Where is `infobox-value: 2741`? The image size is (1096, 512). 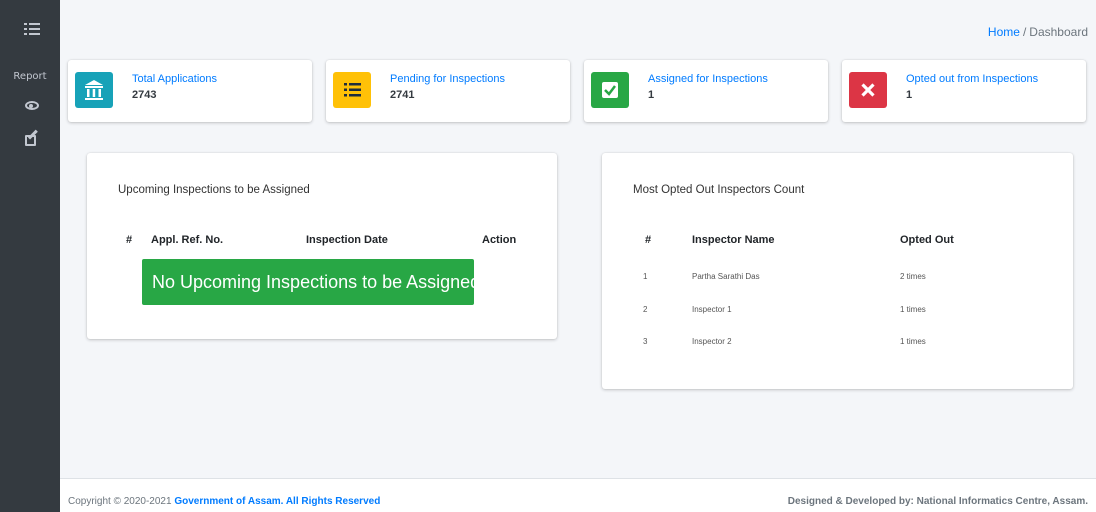 infobox-value: 2741 is located at coordinates (402, 95).